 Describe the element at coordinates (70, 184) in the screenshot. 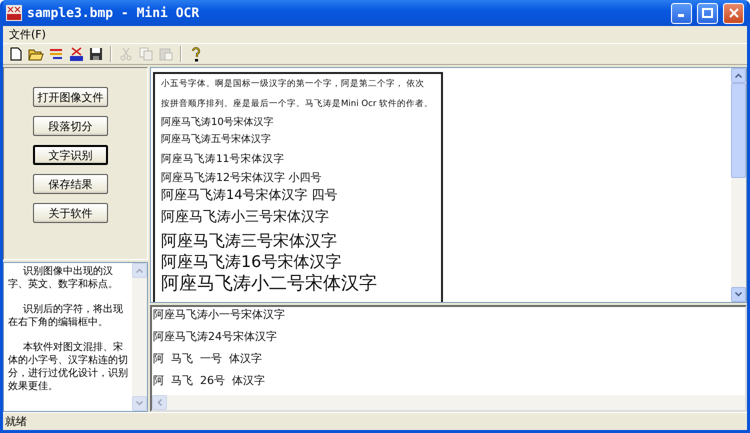

I see `action-button: 保存结果` at that location.